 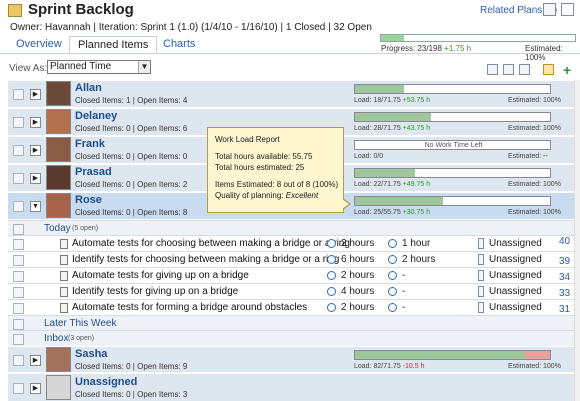 I want to click on scrollbar, so click(x=577, y=240).